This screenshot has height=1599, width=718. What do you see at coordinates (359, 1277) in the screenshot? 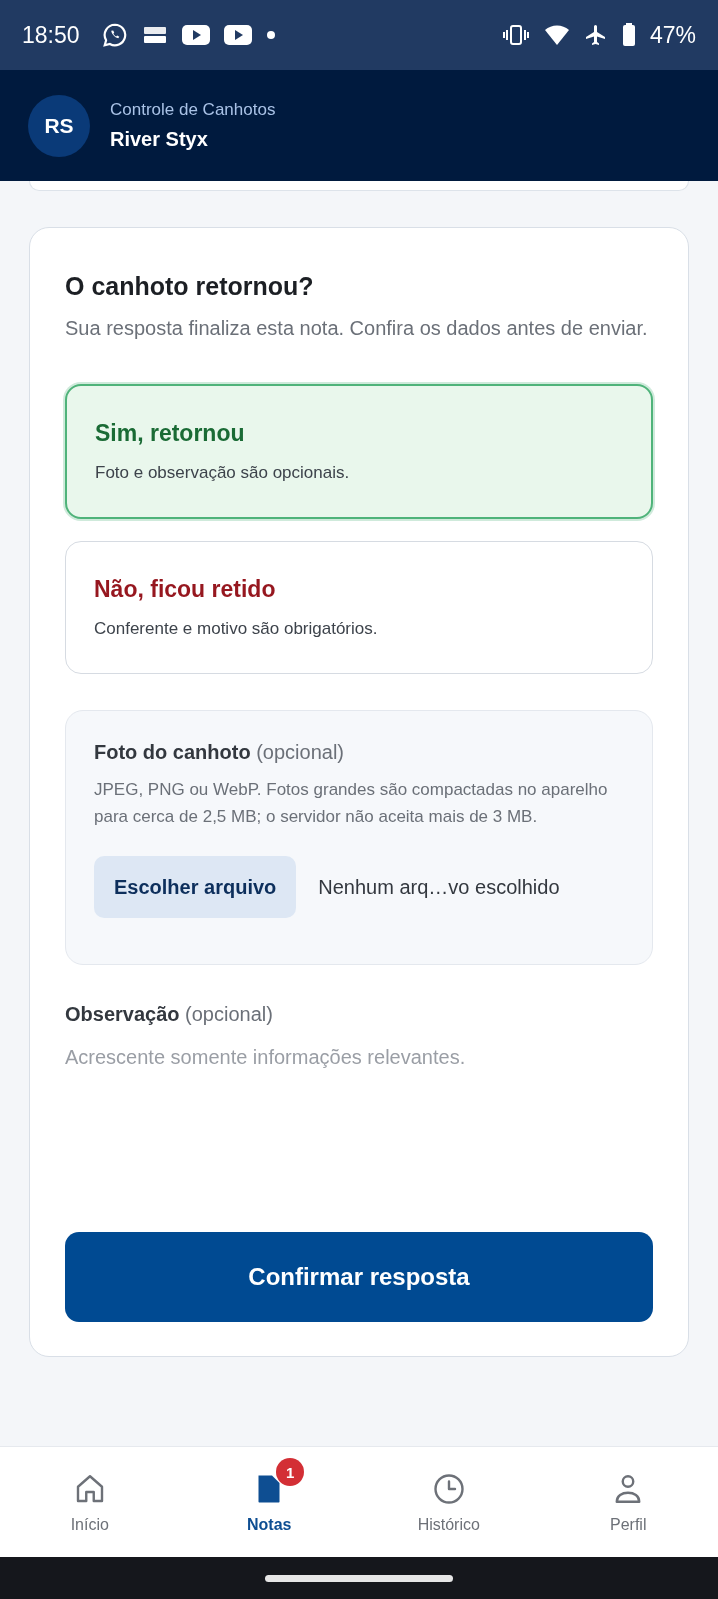
I see `confirm-button: Confirmar resposta` at bounding box center [359, 1277].